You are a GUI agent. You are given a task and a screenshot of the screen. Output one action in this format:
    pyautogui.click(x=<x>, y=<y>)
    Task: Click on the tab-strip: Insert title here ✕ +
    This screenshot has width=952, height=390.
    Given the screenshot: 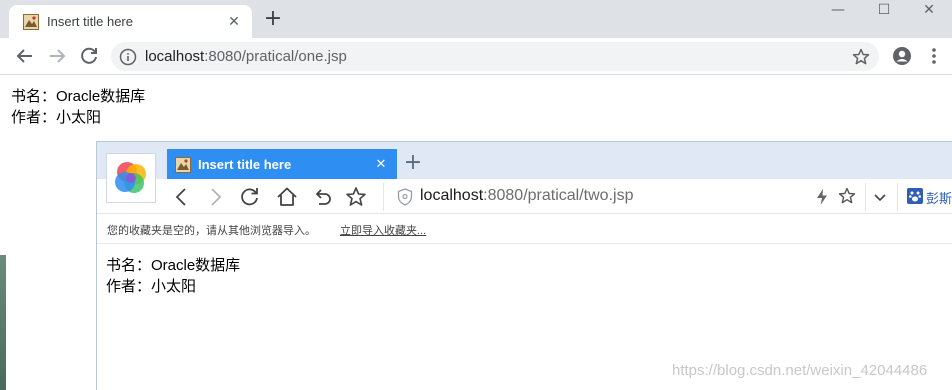 What is the action you would take?
    pyautogui.click(x=524, y=160)
    